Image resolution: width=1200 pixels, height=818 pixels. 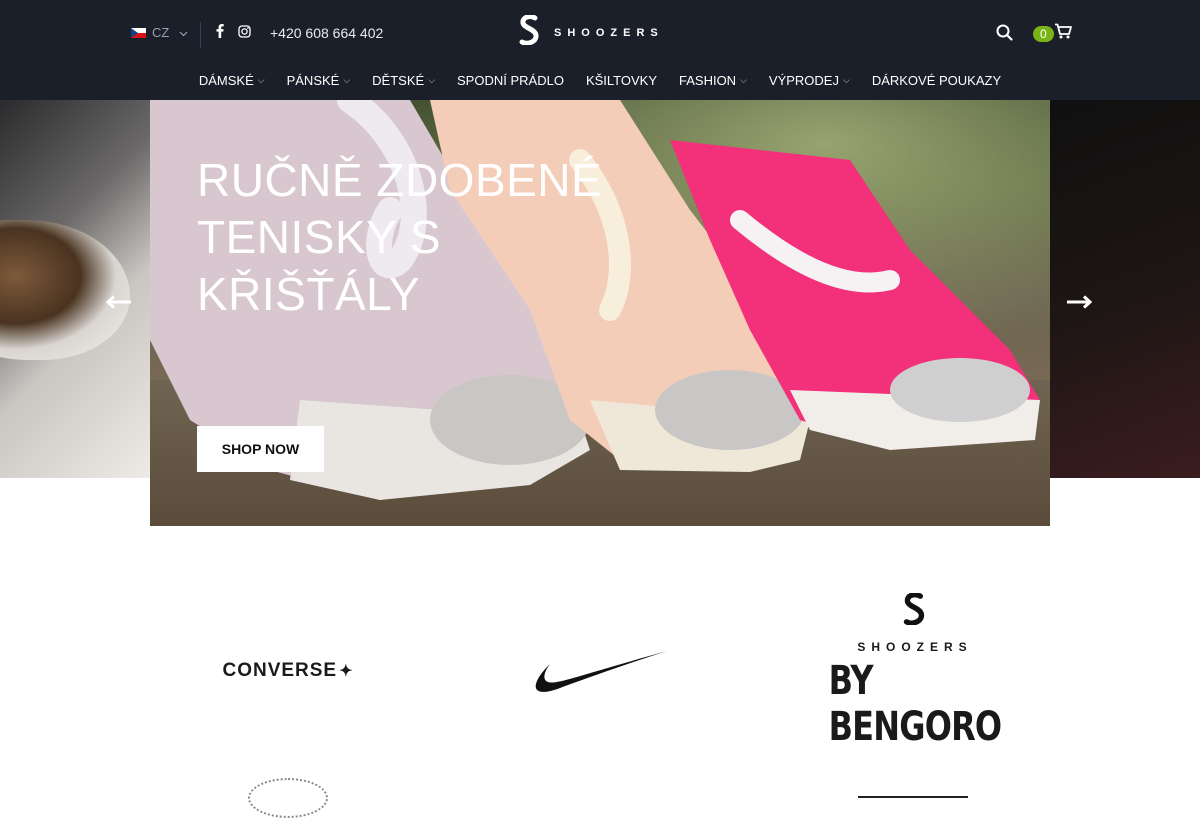 I want to click on nav-label: DÁRKOVÉ POUKAZY, so click(x=936, y=80).